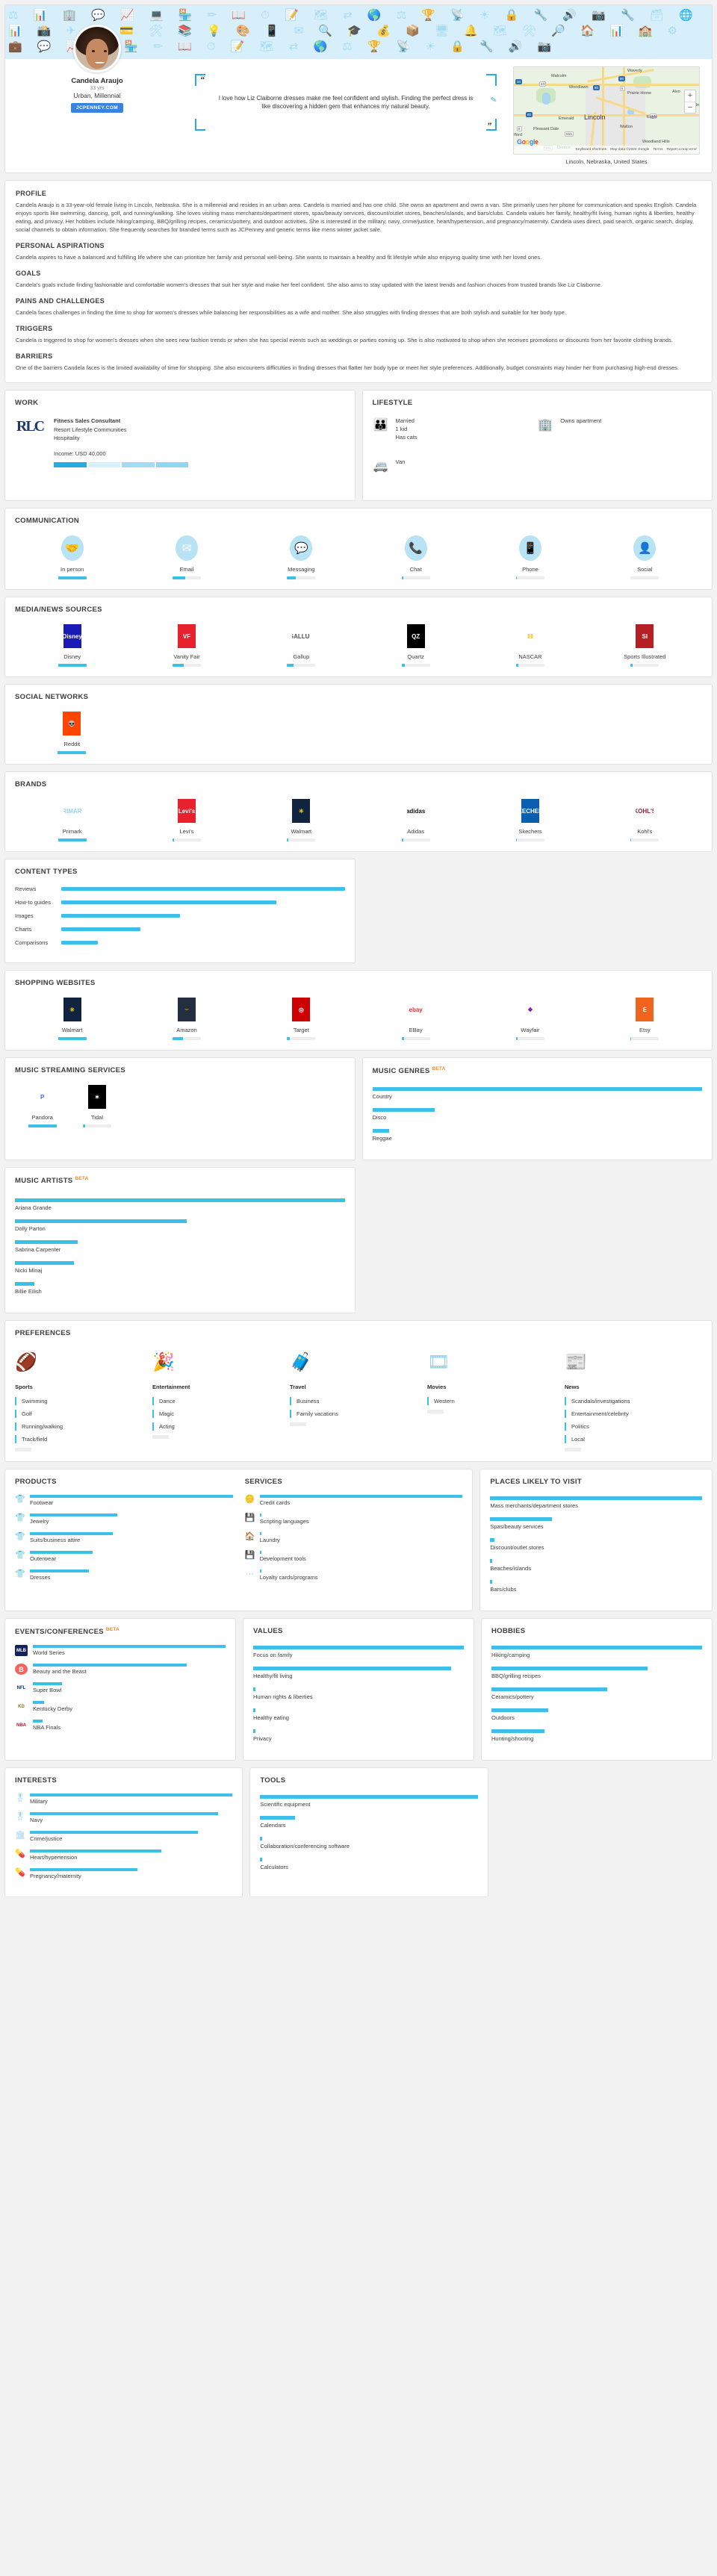  Describe the element at coordinates (249, 1537) in the screenshot. I see `house-icon: 🏠` at that location.